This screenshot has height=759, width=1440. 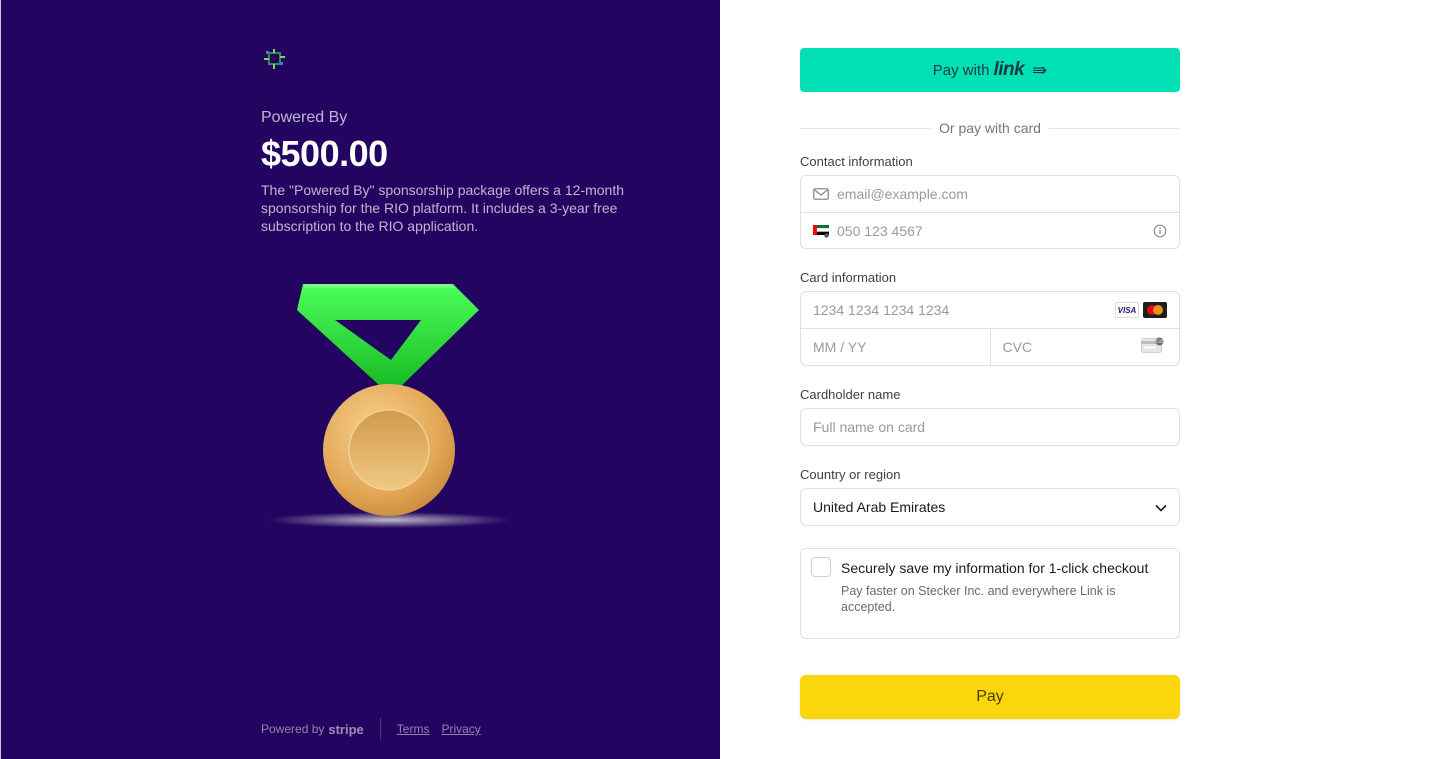 What do you see at coordinates (413, 729) in the screenshot?
I see `terms-link: Terms` at bounding box center [413, 729].